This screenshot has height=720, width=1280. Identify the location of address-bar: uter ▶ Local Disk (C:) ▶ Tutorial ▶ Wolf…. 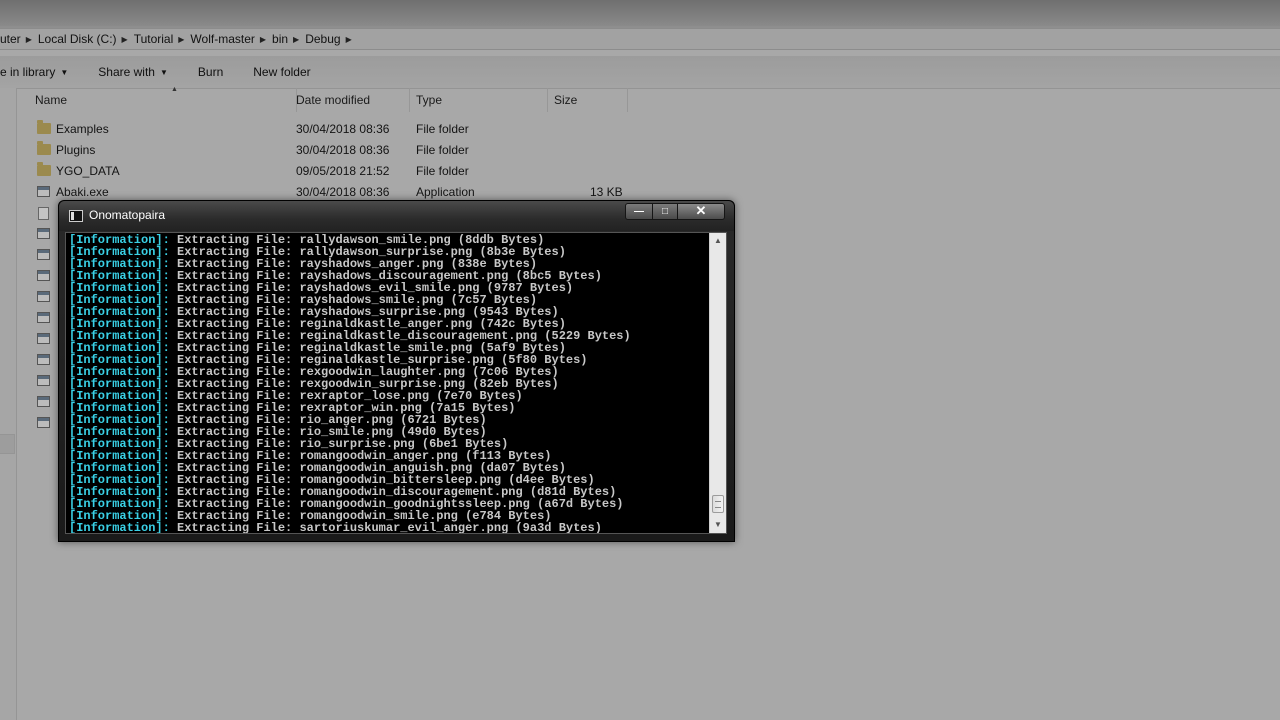
(640, 39).